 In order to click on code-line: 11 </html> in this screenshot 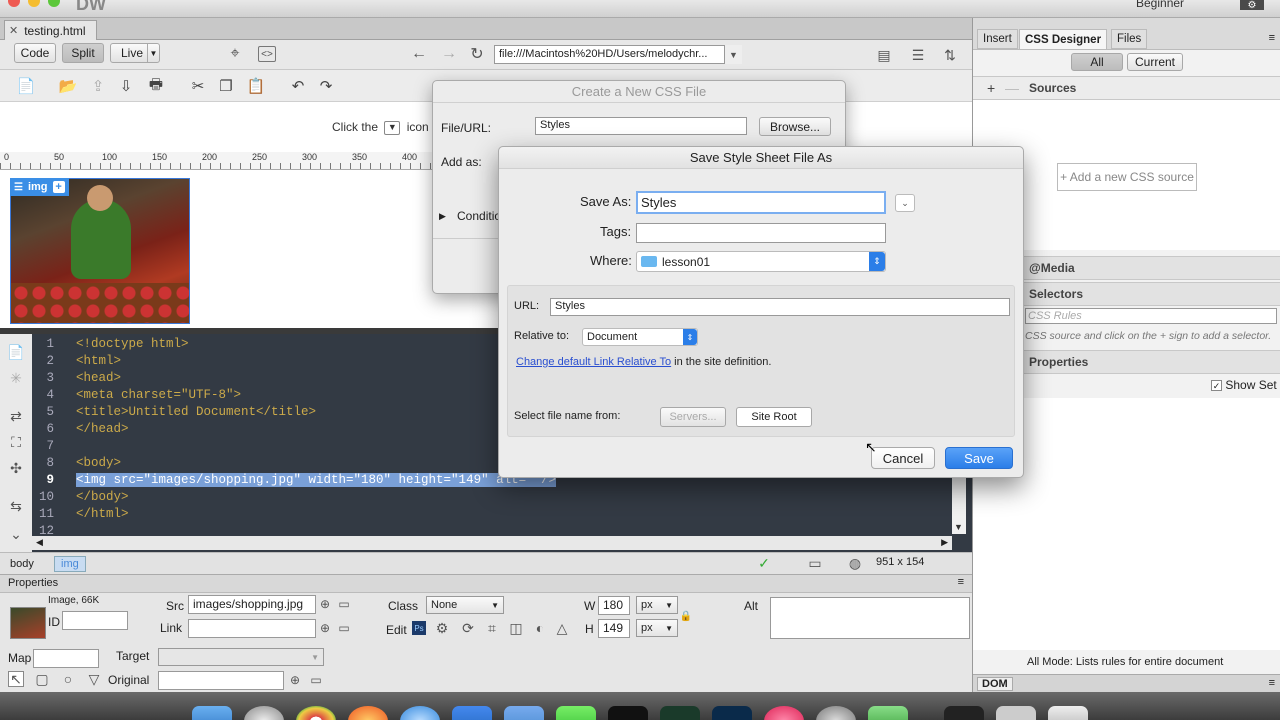, I will do `click(492, 514)`.